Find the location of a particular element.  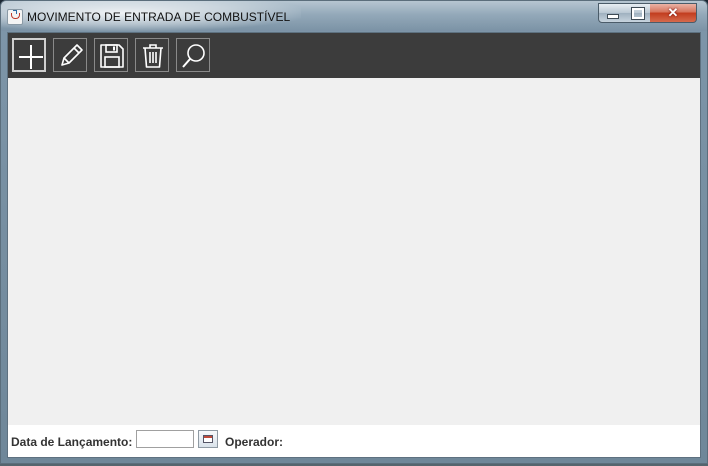

toolbar is located at coordinates (354, 55).